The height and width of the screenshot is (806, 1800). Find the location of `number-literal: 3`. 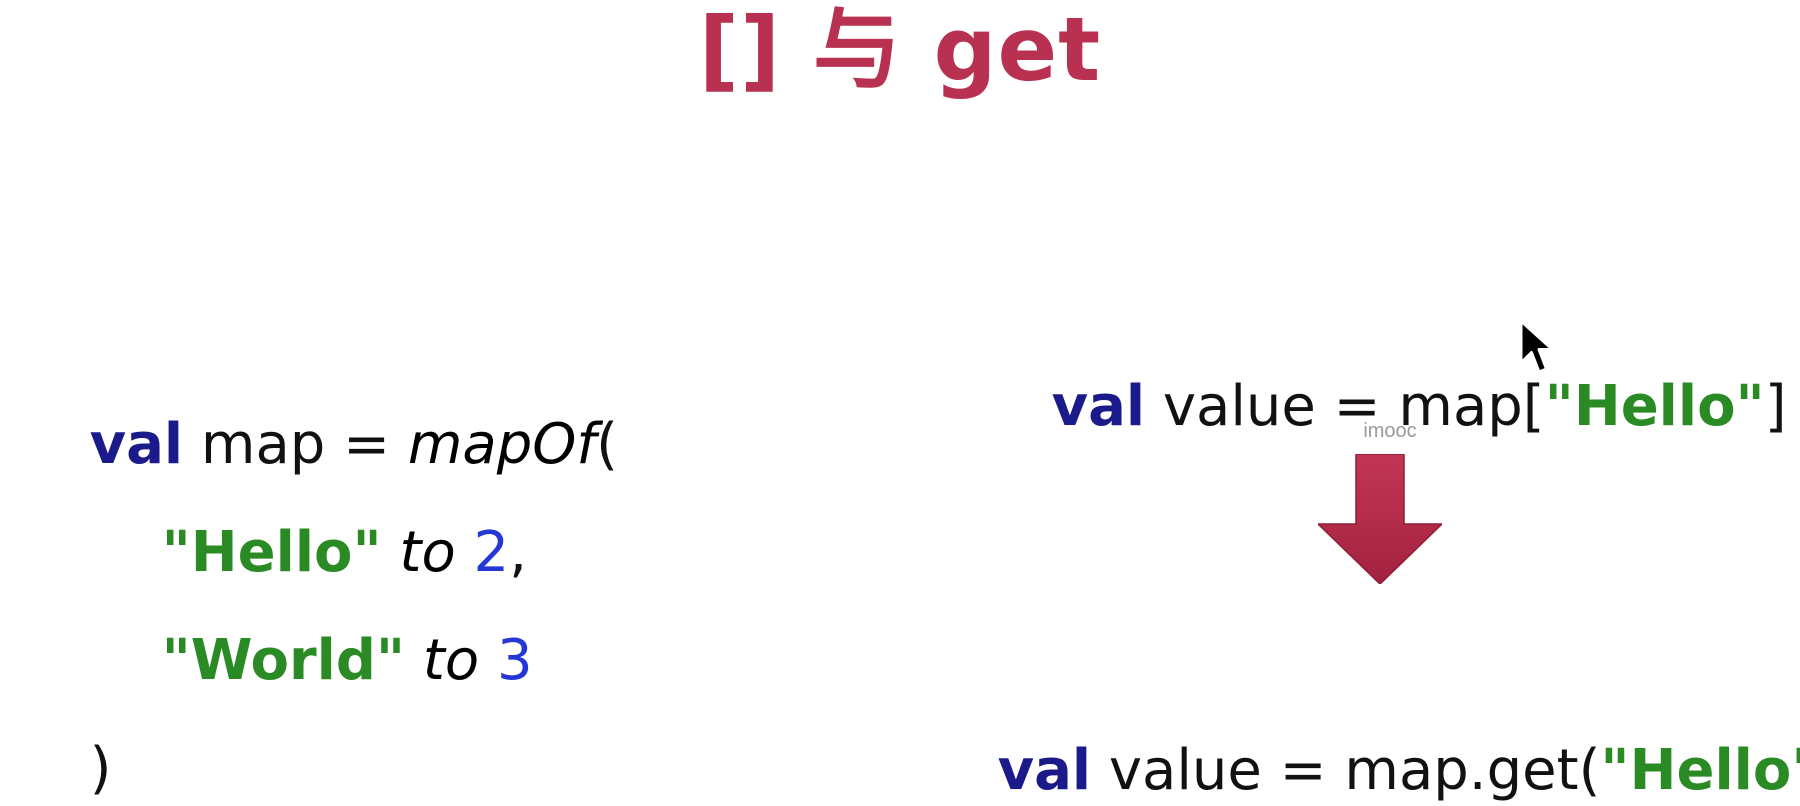

number-literal: 3 is located at coordinates (514, 660).